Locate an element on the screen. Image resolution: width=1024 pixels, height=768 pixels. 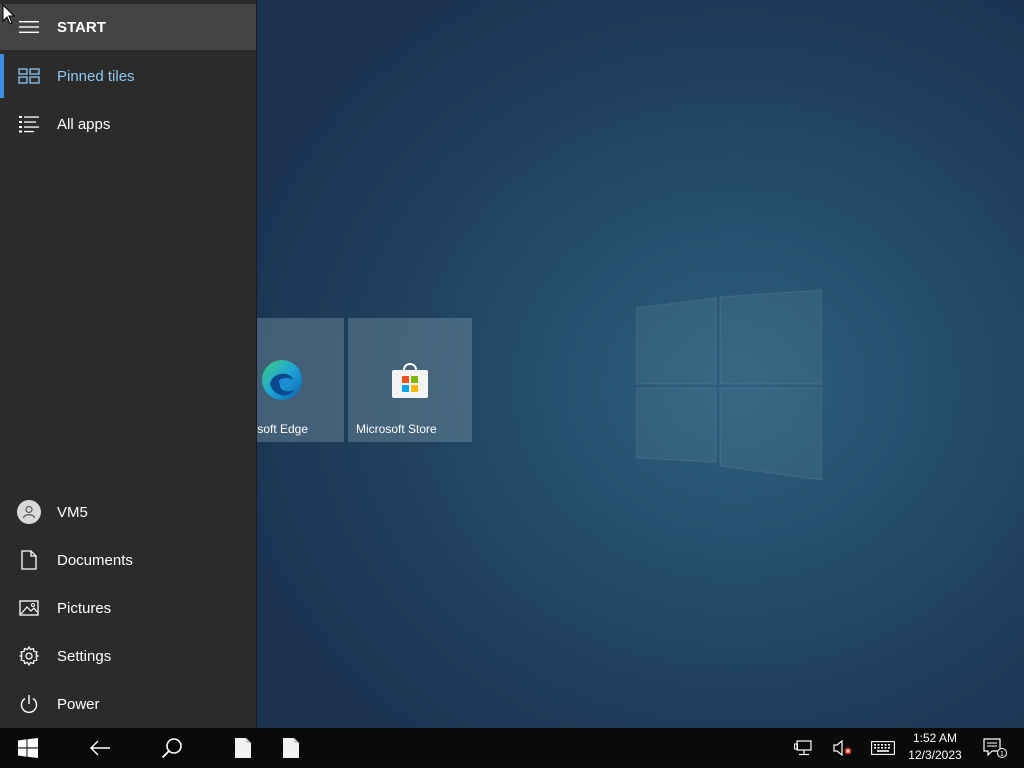
nav-pinned-tiles: Pinned tiles is located at coordinates (128, 76).